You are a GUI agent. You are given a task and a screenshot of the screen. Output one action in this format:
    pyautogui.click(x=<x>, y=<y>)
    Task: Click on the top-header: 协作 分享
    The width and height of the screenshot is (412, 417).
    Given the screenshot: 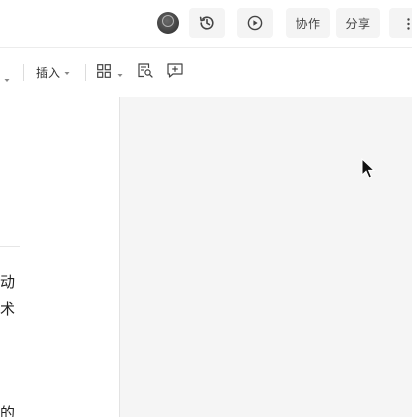 What is the action you would take?
    pyautogui.click(x=206, y=24)
    